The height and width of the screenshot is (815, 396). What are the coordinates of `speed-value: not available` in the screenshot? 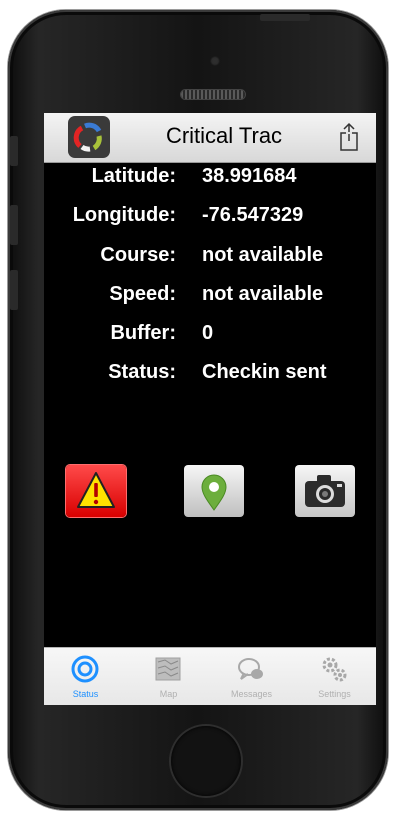 It's located at (263, 294).